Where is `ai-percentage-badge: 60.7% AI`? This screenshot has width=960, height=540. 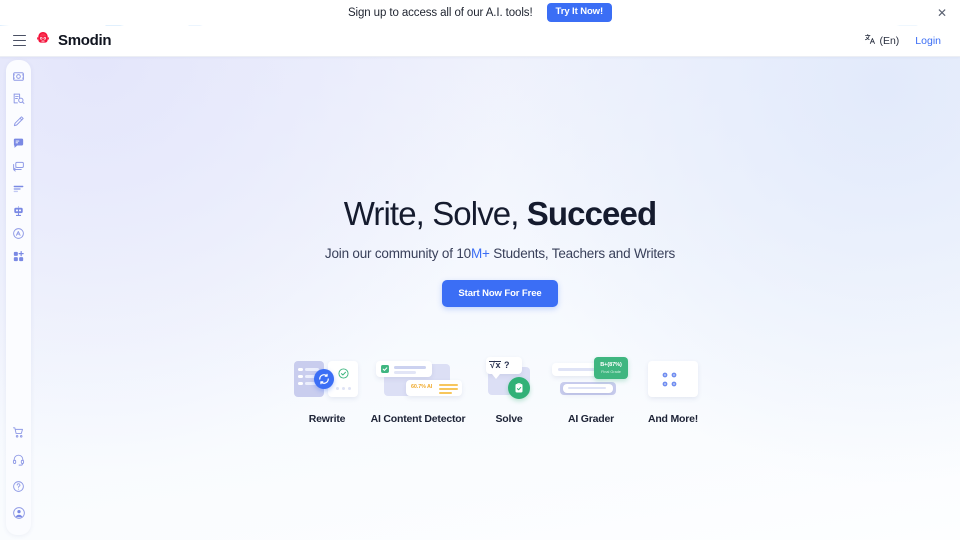 ai-percentage-badge: 60.7% AI is located at coordinates (422, 387).